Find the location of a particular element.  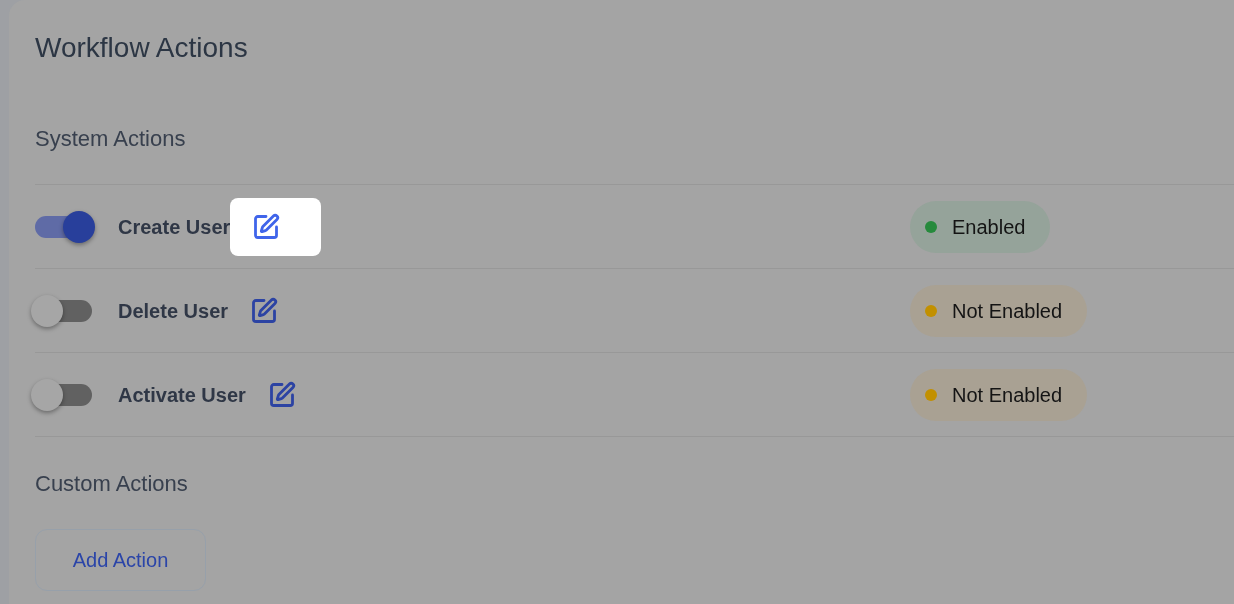

section-heading: System Actions is located at coordinates (110, 139).